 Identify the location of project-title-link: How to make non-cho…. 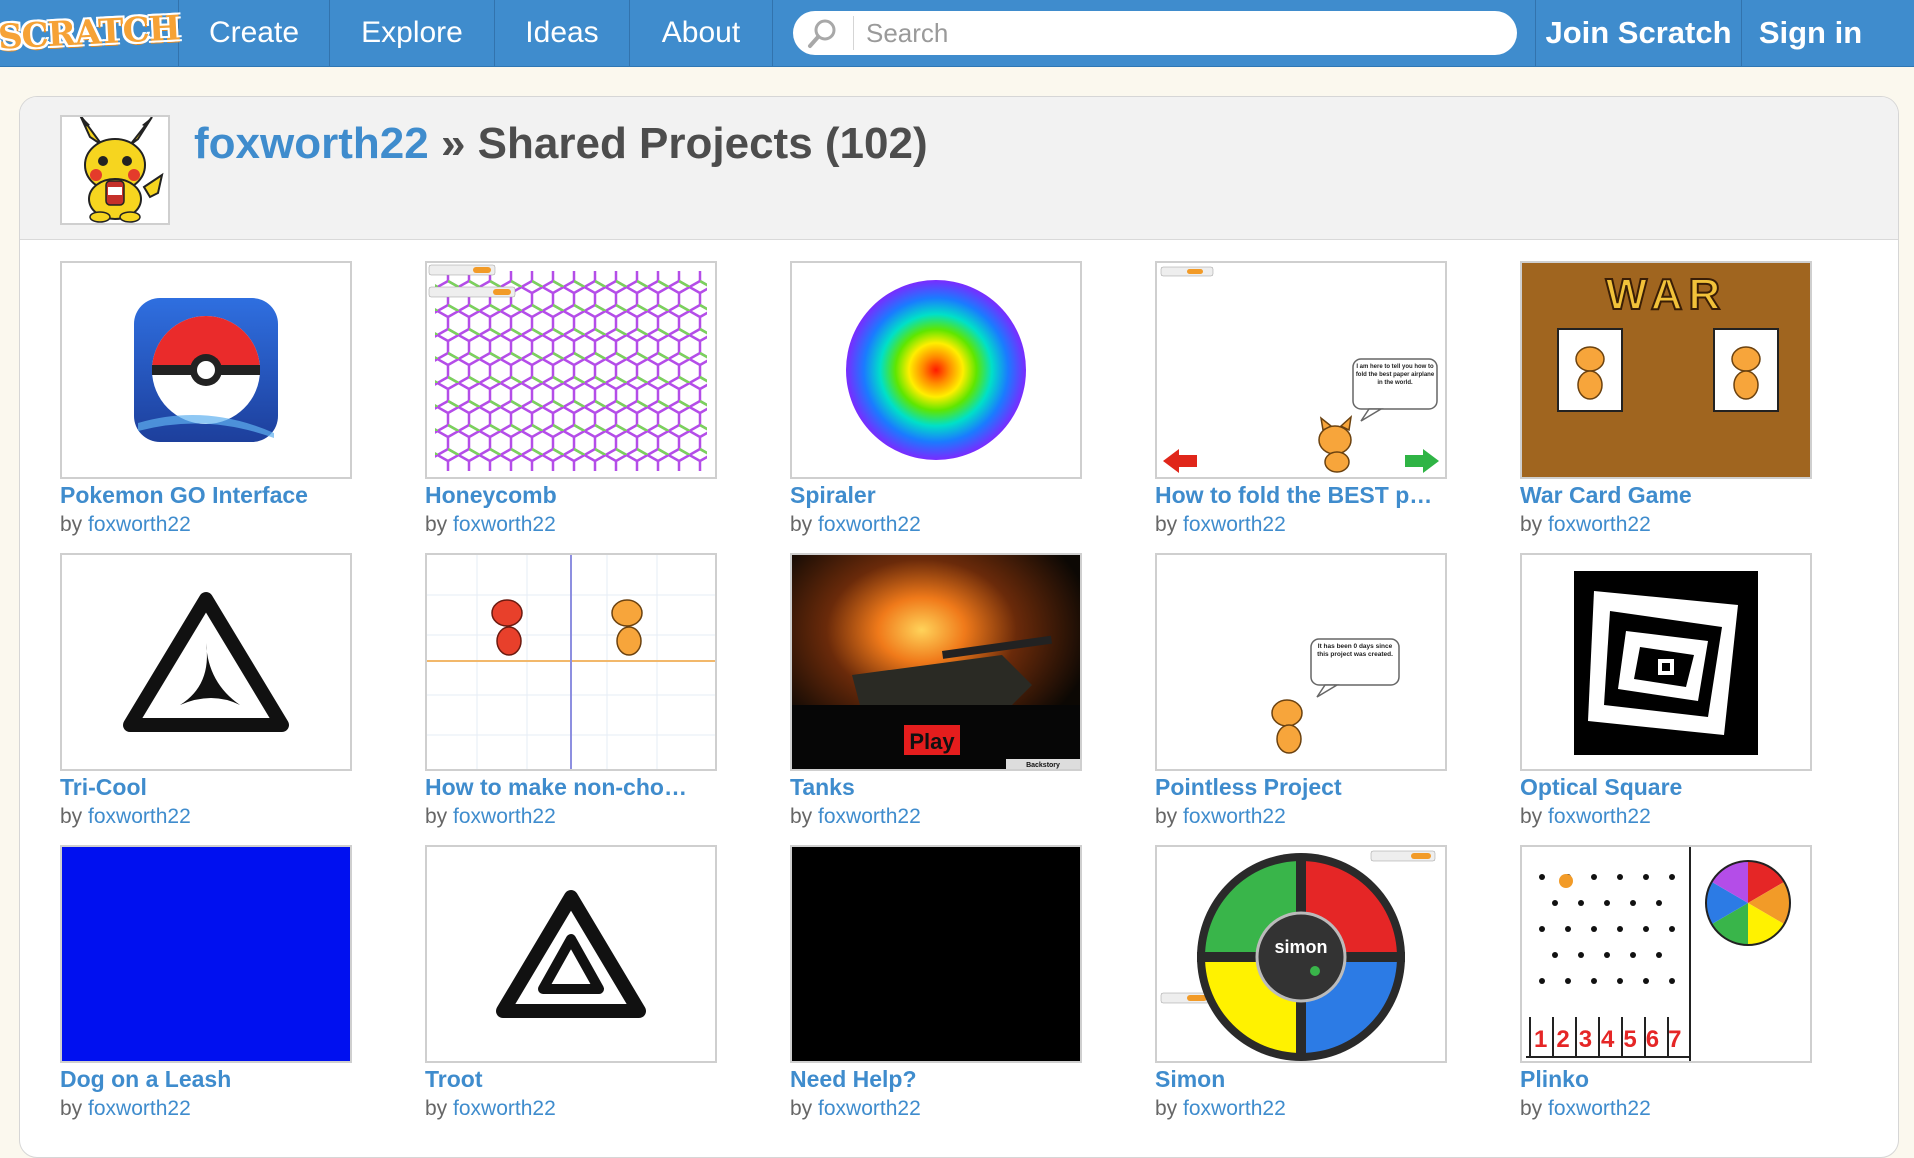
(571, 787).